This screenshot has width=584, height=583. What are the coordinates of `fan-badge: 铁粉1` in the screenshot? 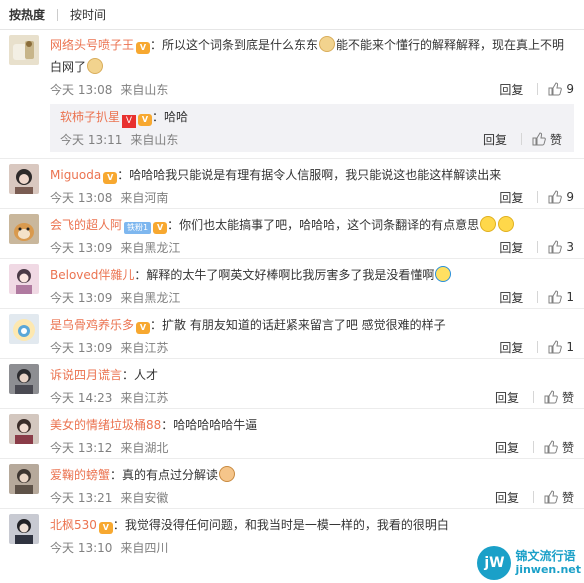 It's located at (138, 228).